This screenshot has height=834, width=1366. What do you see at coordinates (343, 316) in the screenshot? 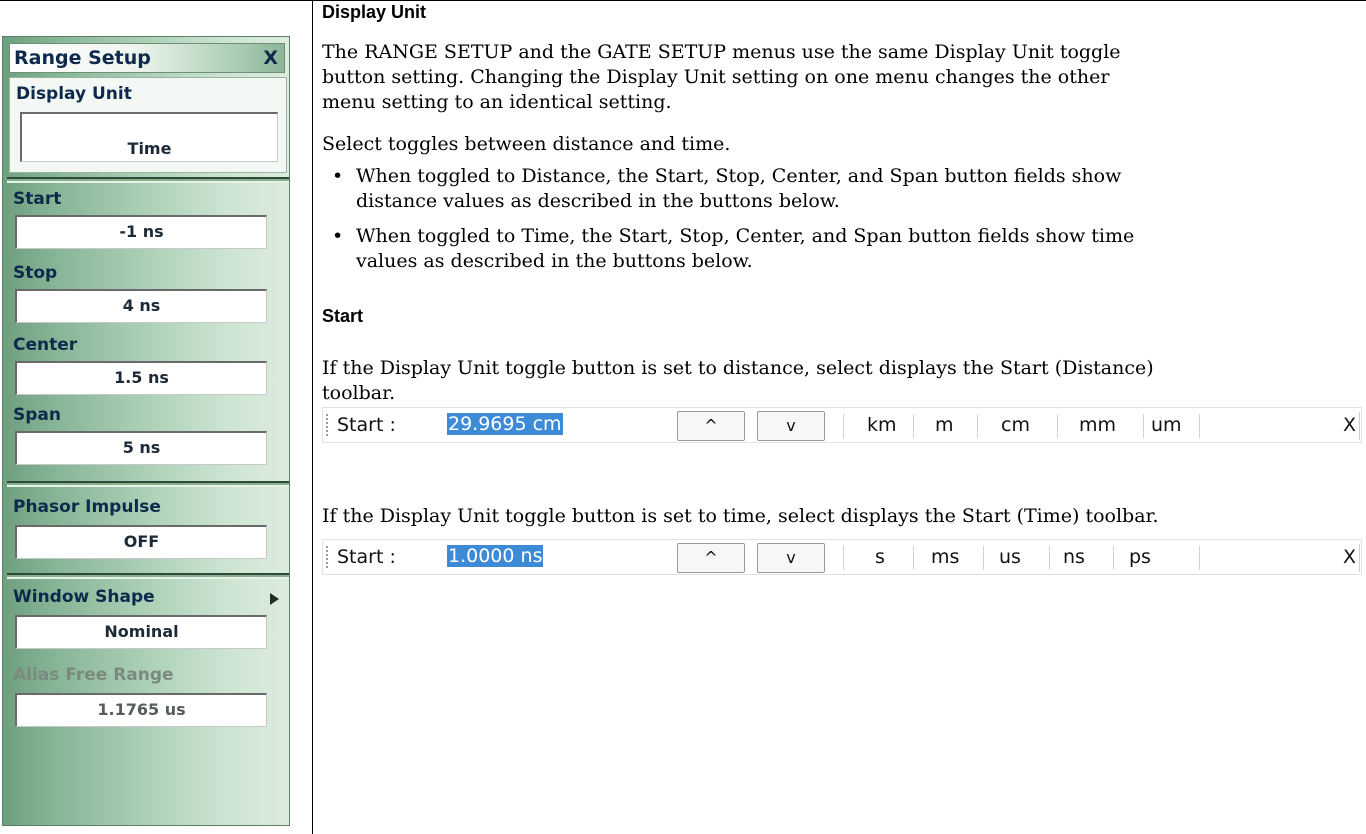
I see `section-heading-start: Start` at bounding box center [343, 316].